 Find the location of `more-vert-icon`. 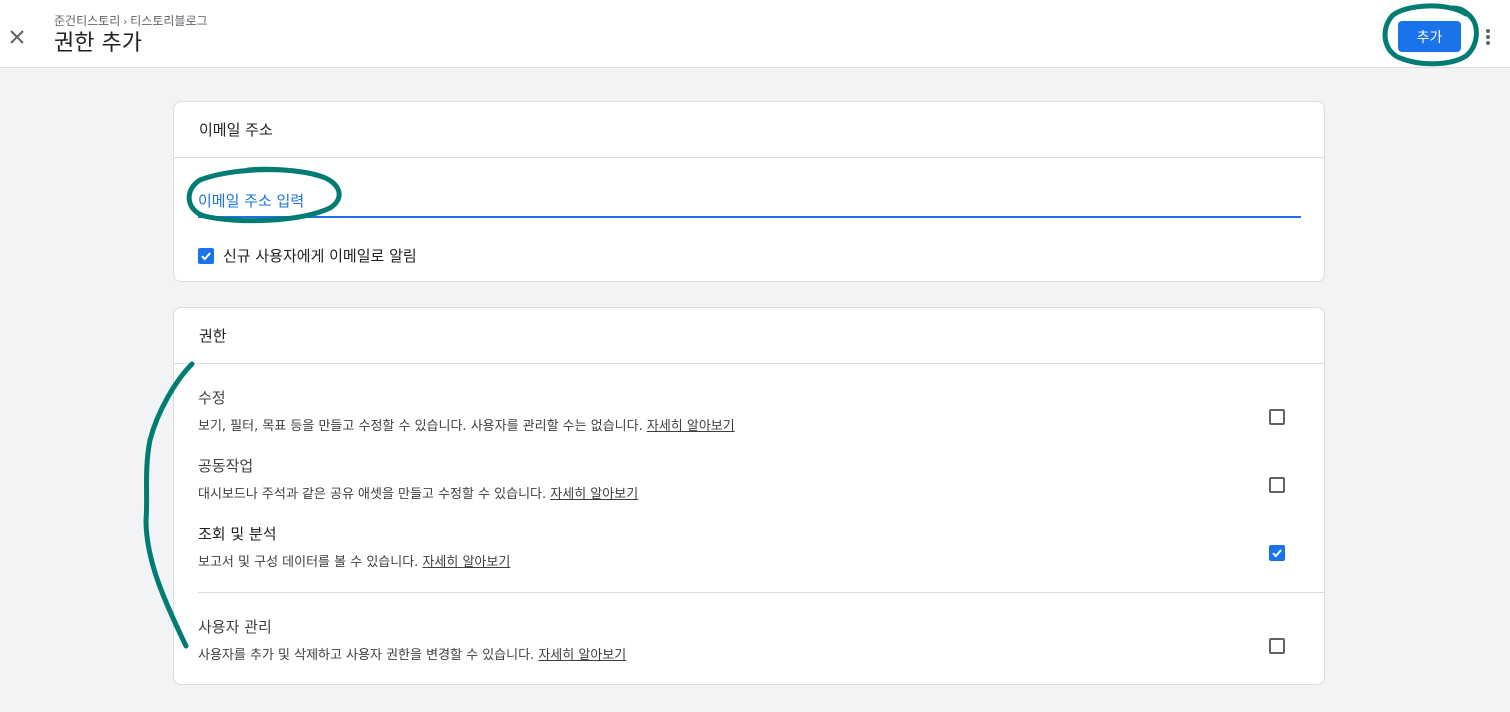

more-vert-icon is located at coordinates (1488, 37).